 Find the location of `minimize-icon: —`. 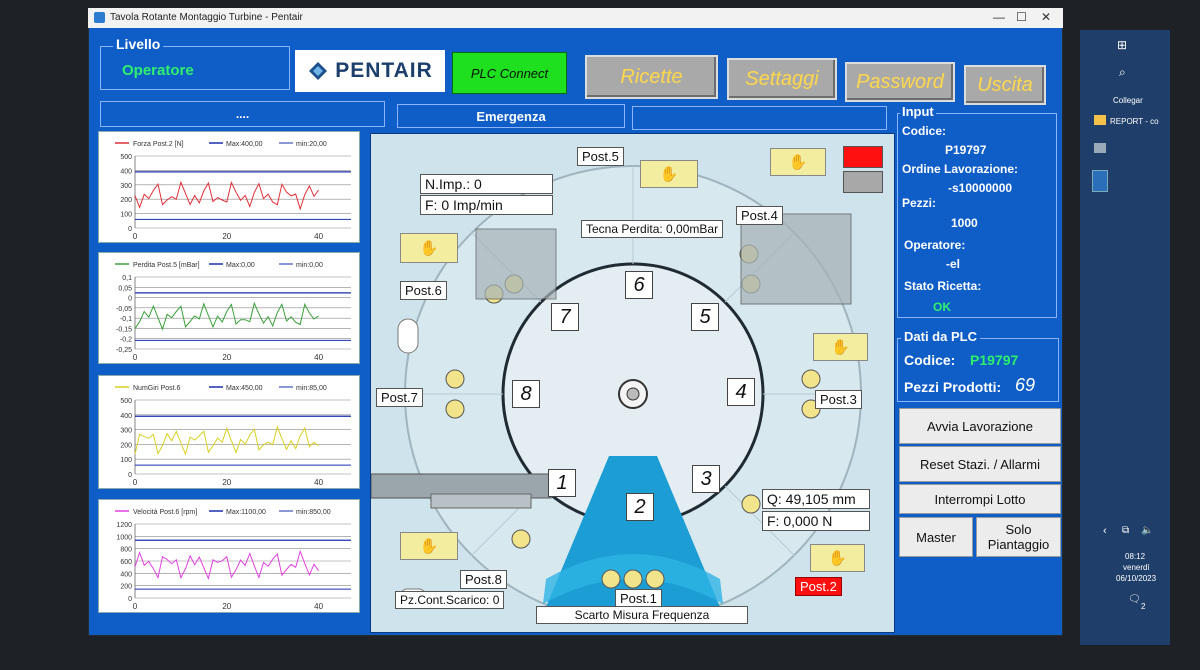

minimize-icon: — is located at coordinates (999, 17).